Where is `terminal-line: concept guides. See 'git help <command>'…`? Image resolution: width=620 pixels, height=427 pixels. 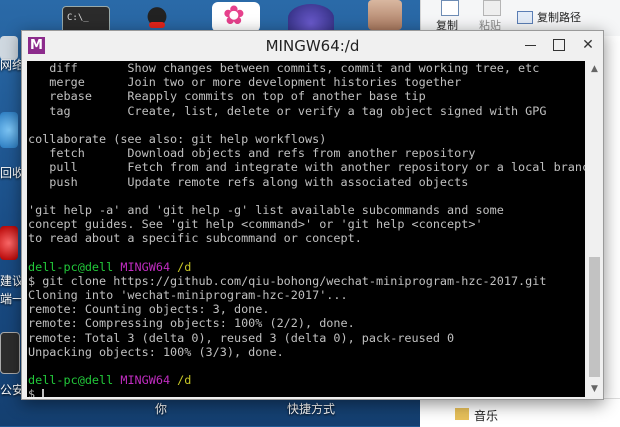 terminal-line: concept guides. See 'git help <command>'… is located at coordinates (255, 224).